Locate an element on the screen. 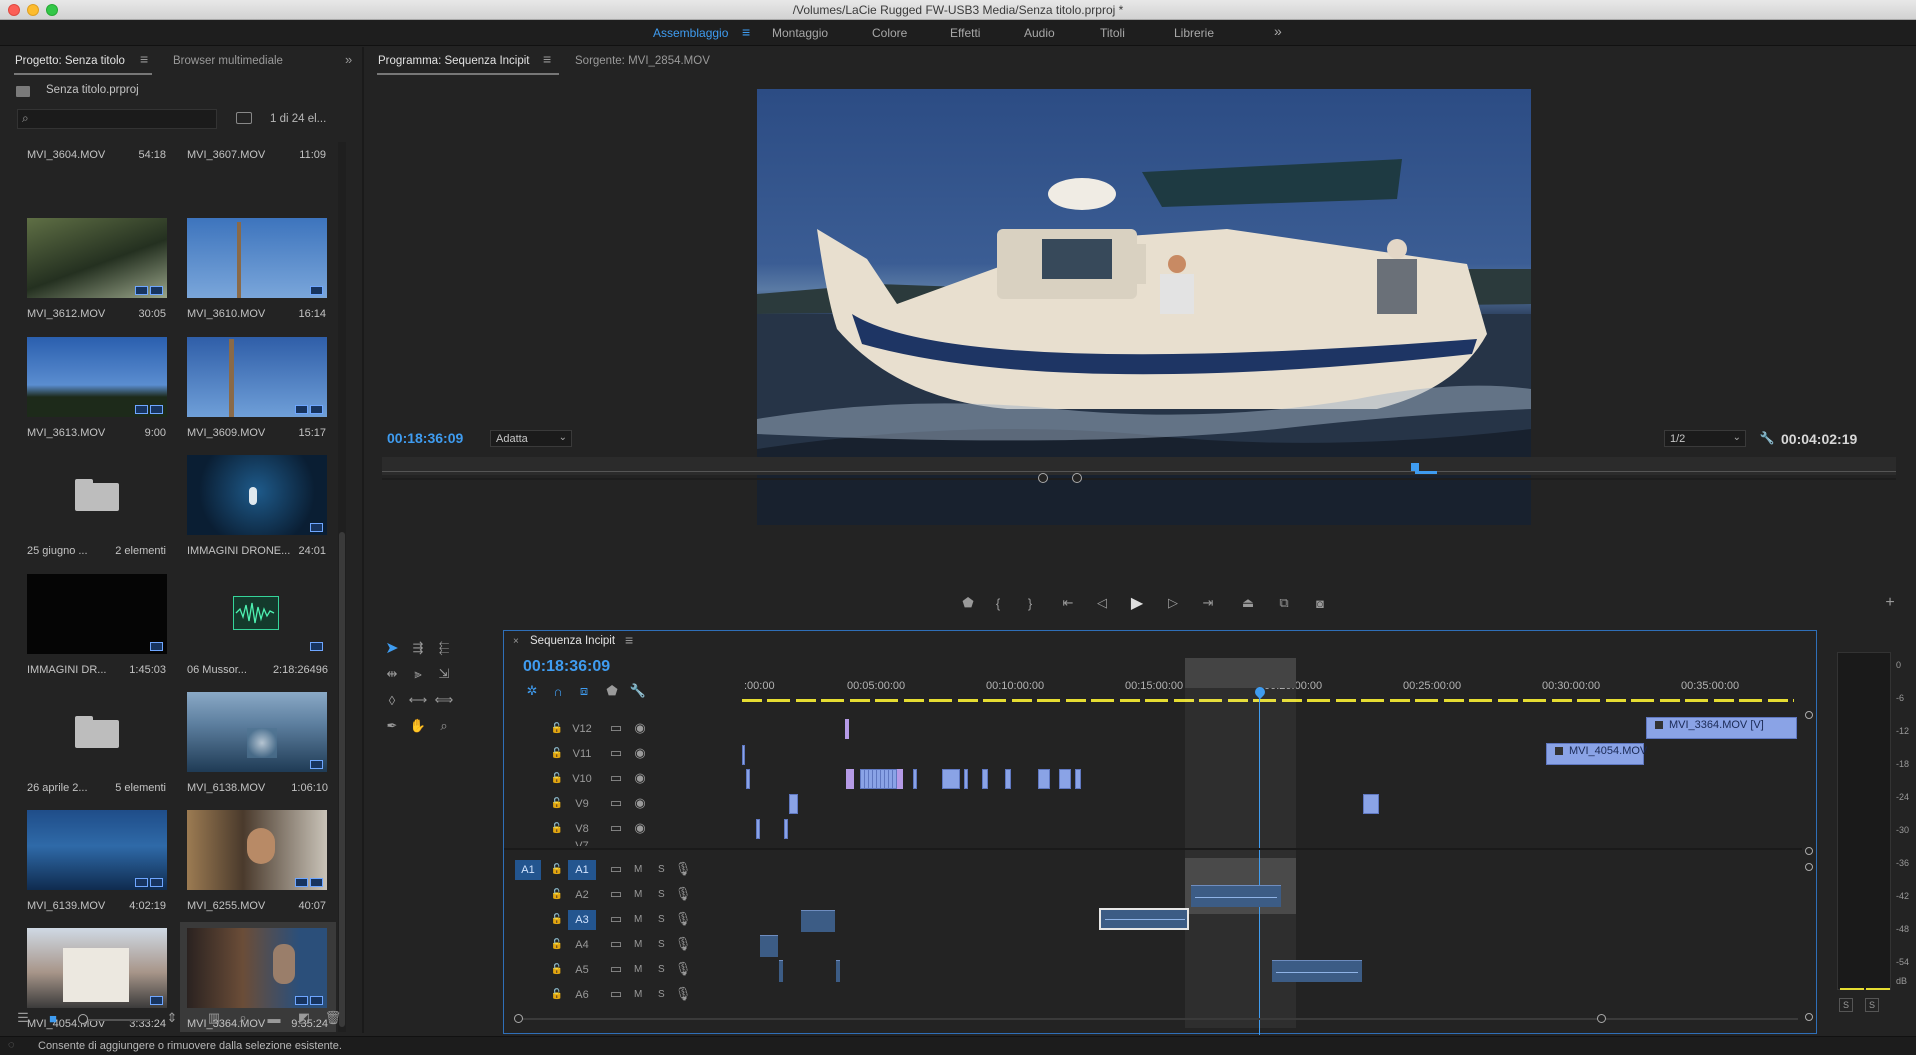  item-label: MVI_3610.MOV is located at coordinates (226, 314).